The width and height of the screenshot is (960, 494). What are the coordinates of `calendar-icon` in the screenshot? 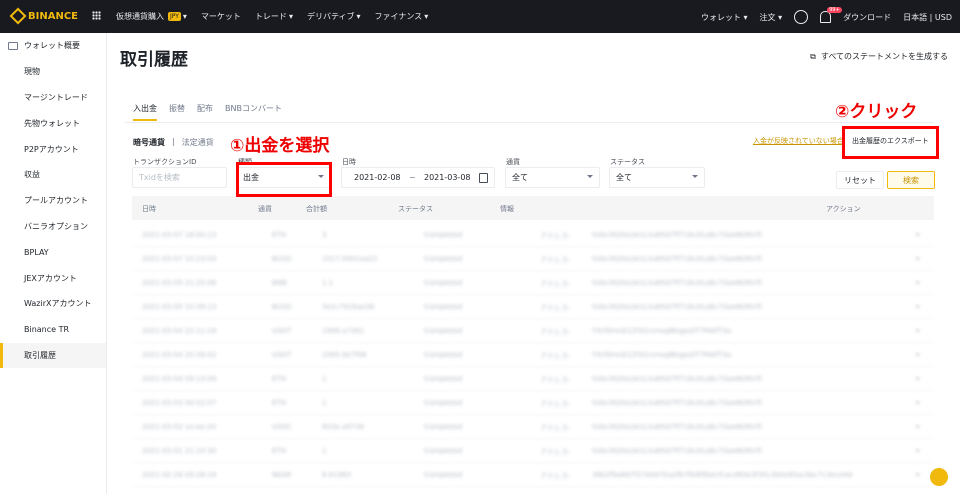 It's located at (483, 178).